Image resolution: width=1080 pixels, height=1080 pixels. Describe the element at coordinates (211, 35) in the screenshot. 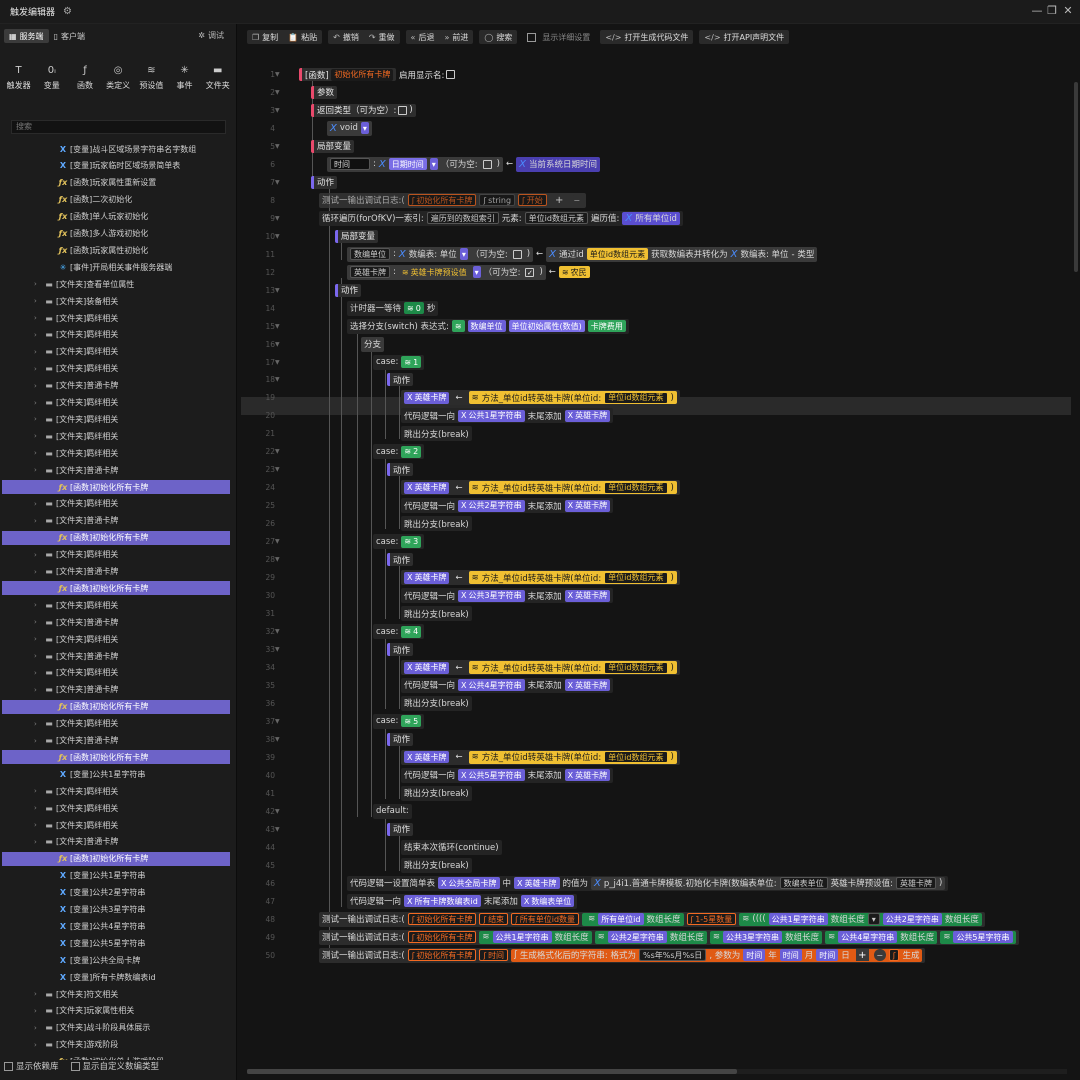

I see `debug-button: ✲ 调试` at that location.